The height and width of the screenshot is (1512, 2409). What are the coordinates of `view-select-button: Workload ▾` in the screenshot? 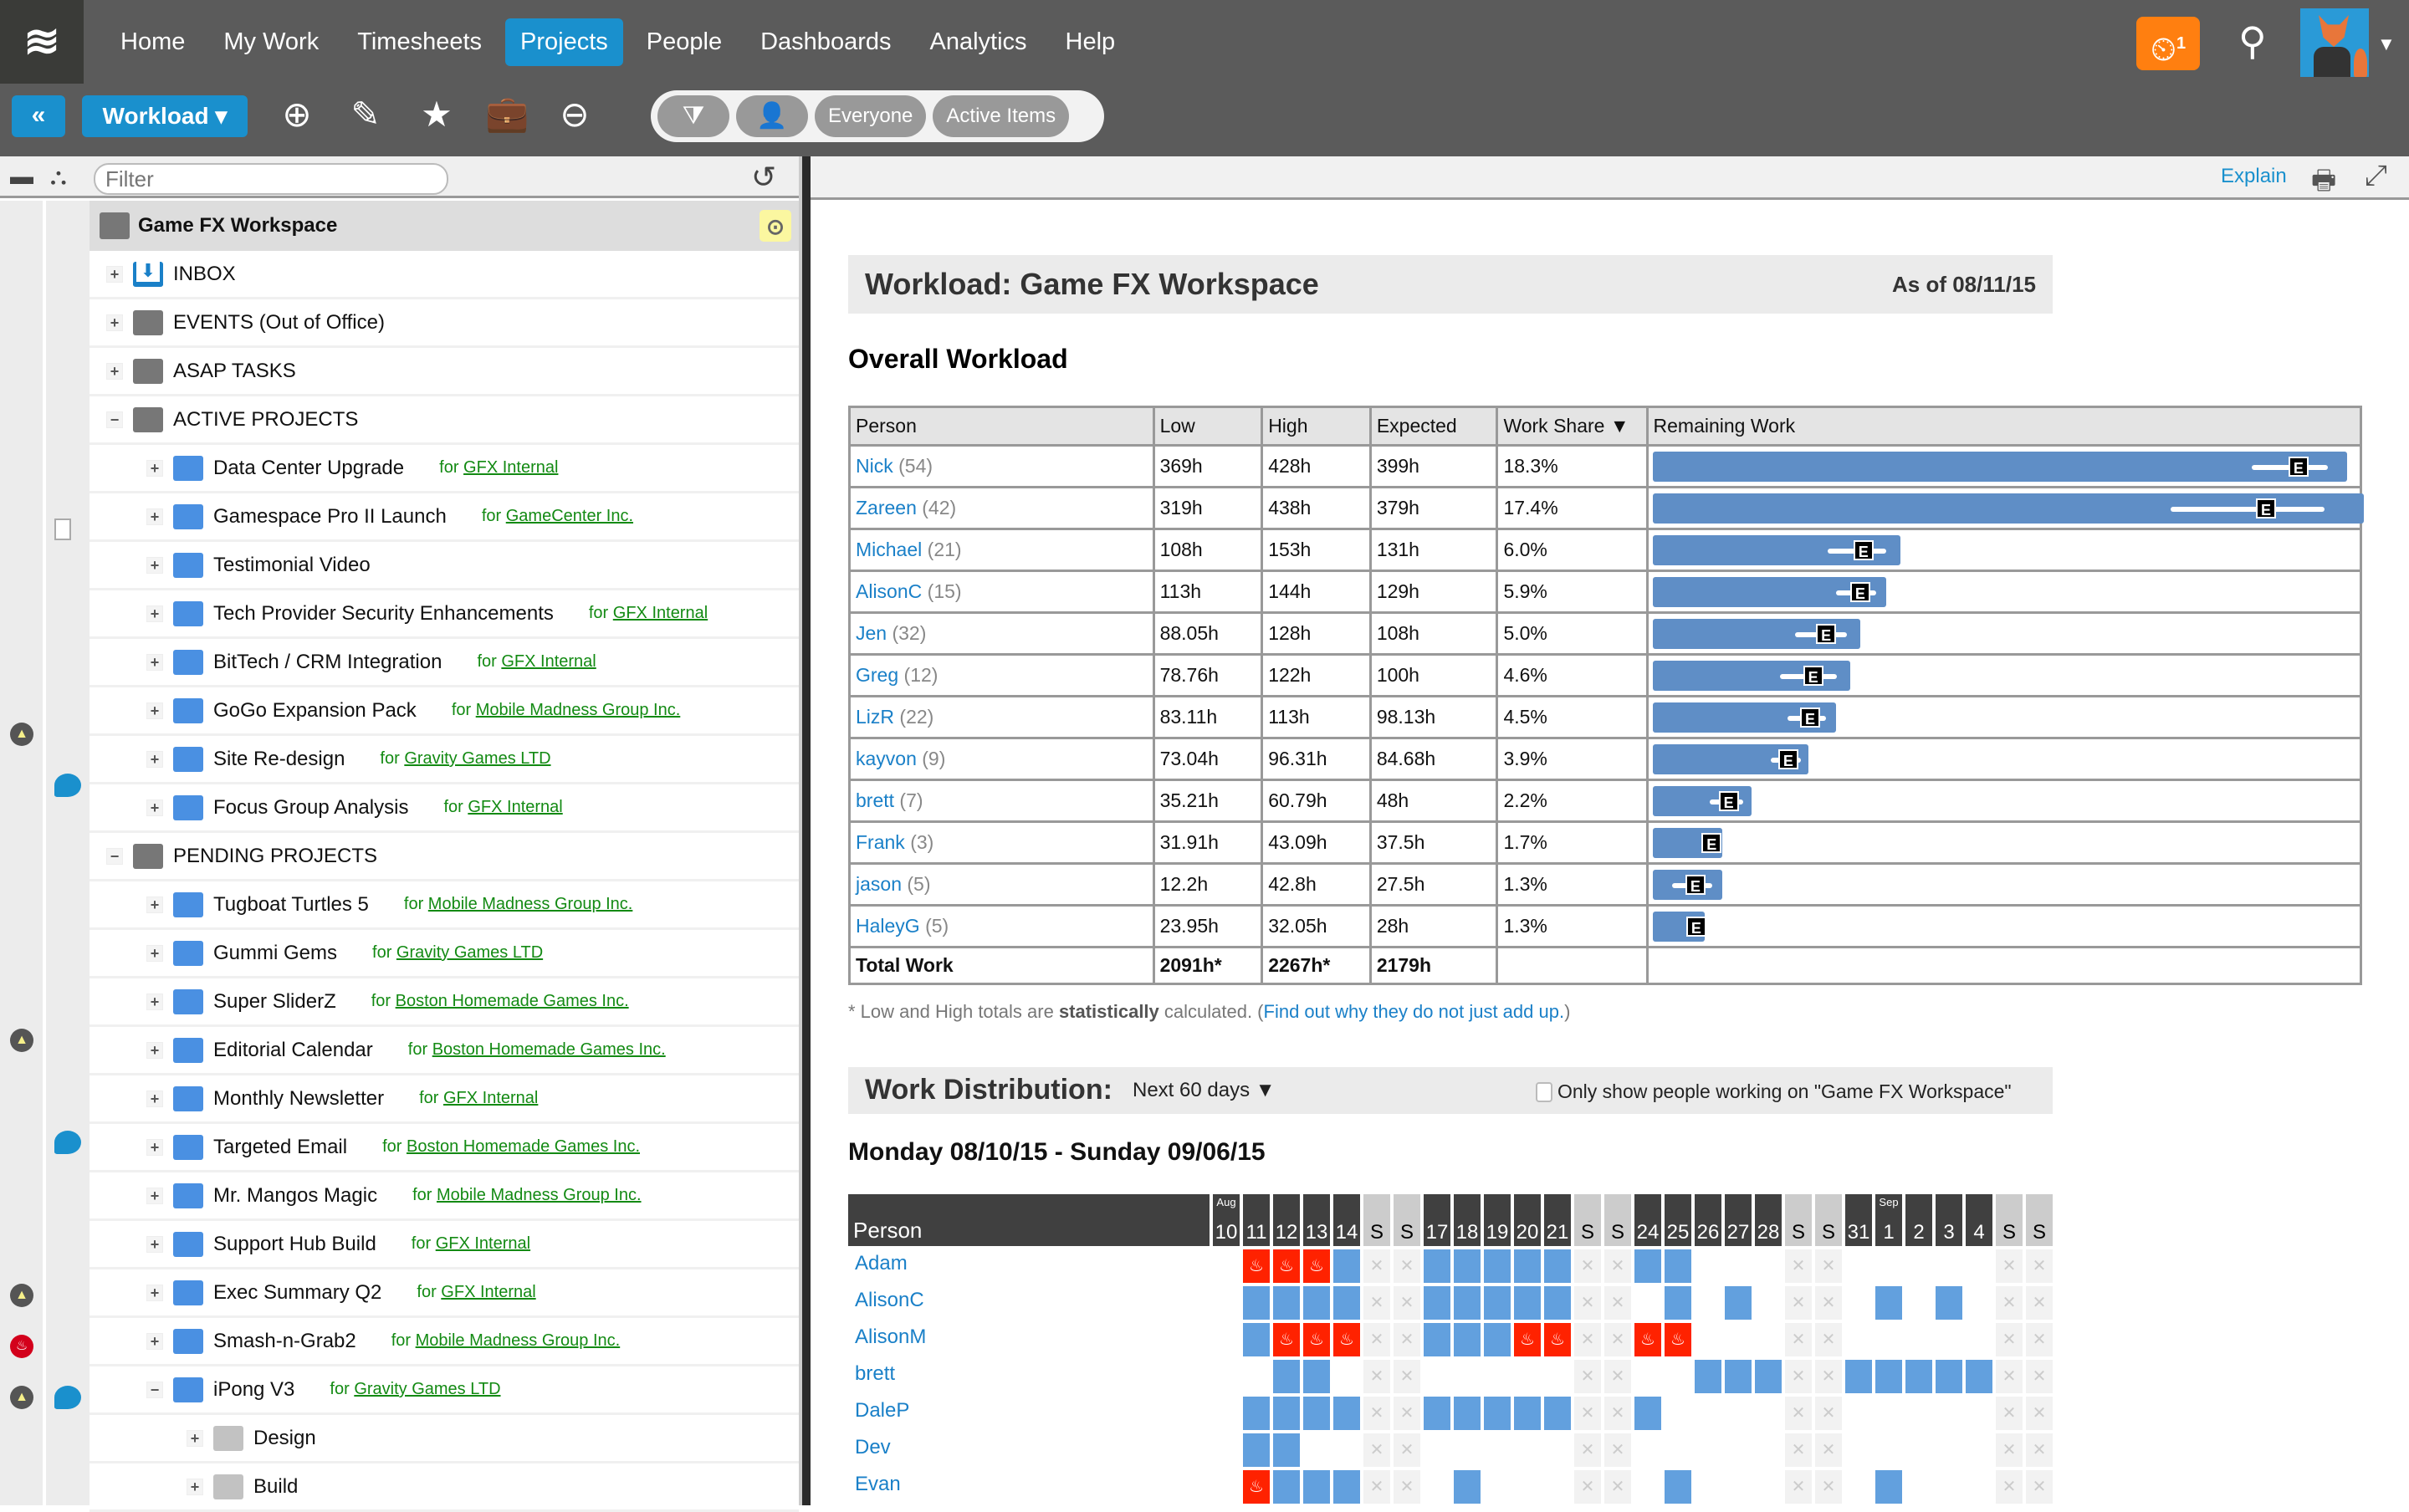 It's located at (165, 116).